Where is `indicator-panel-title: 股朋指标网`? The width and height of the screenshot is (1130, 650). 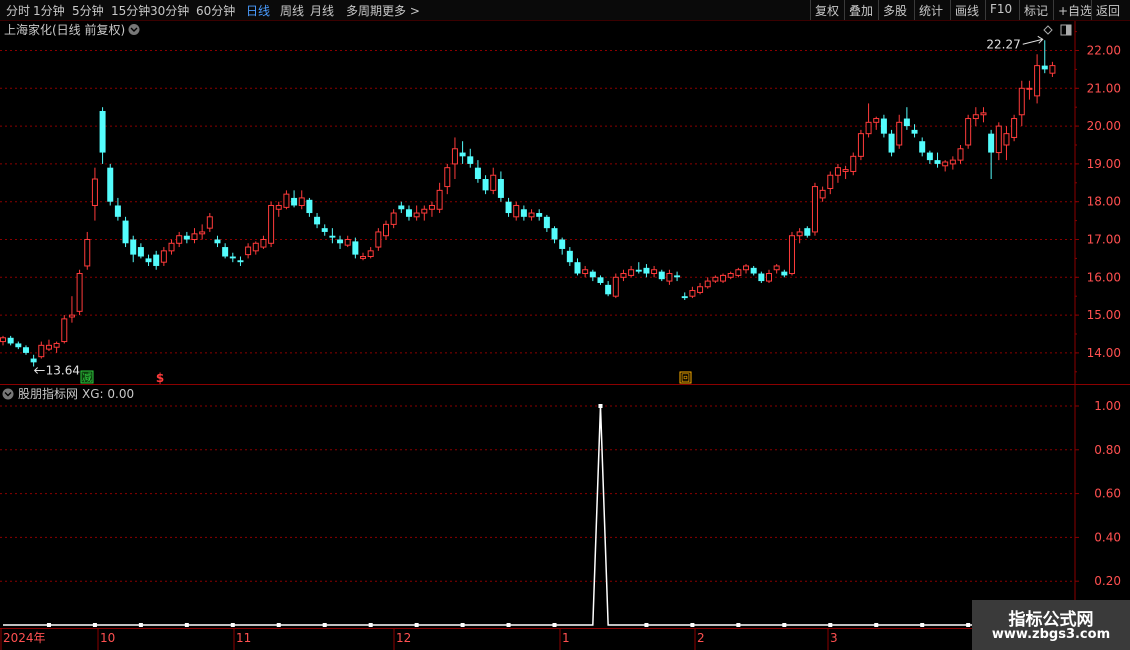
indicator-panel-title: 股朋指标网 is located at coordinates (48, 393).